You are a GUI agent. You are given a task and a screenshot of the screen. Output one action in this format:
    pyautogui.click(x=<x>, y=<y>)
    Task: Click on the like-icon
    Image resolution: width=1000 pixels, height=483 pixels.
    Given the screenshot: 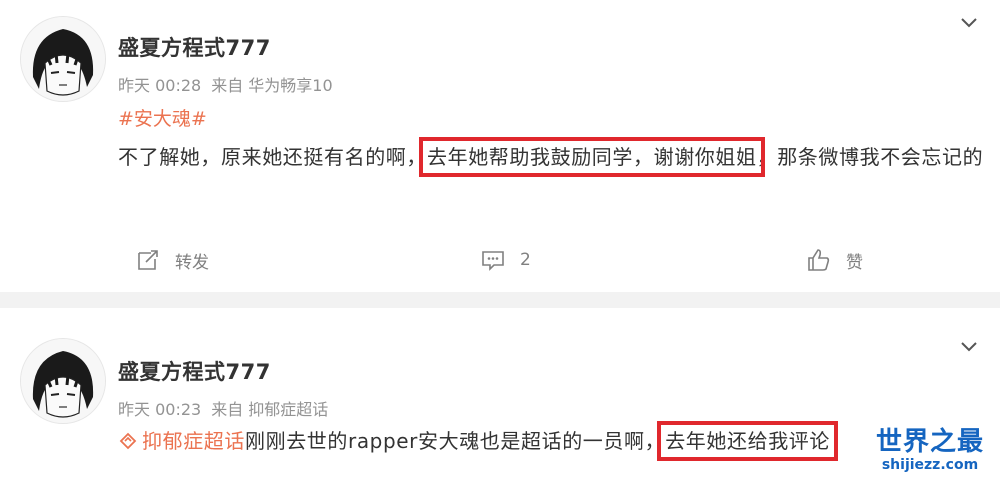 What is the action you would take?
    pyautogui.click(x=819, y=260)
    